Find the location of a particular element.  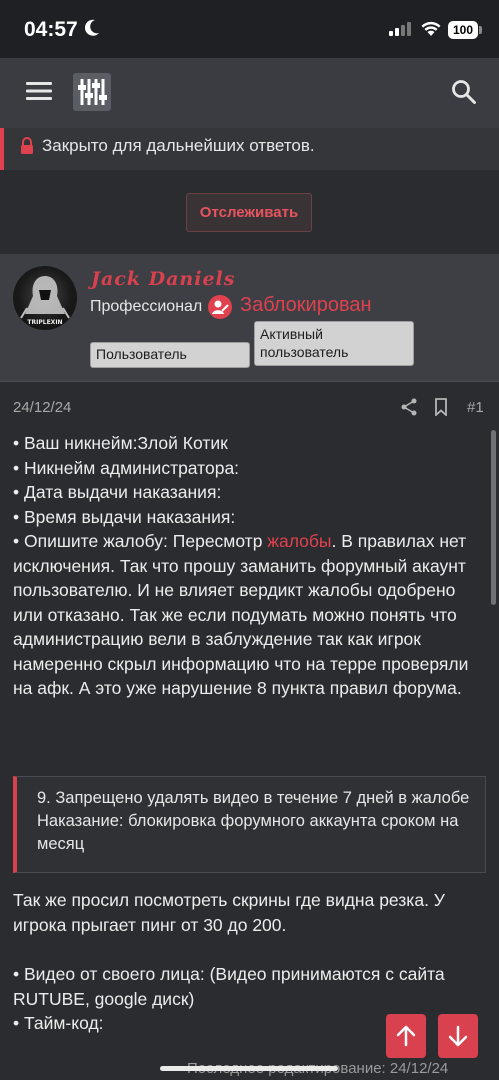

avatar: TRIPLEXIN is located at coordinates (45, 298).